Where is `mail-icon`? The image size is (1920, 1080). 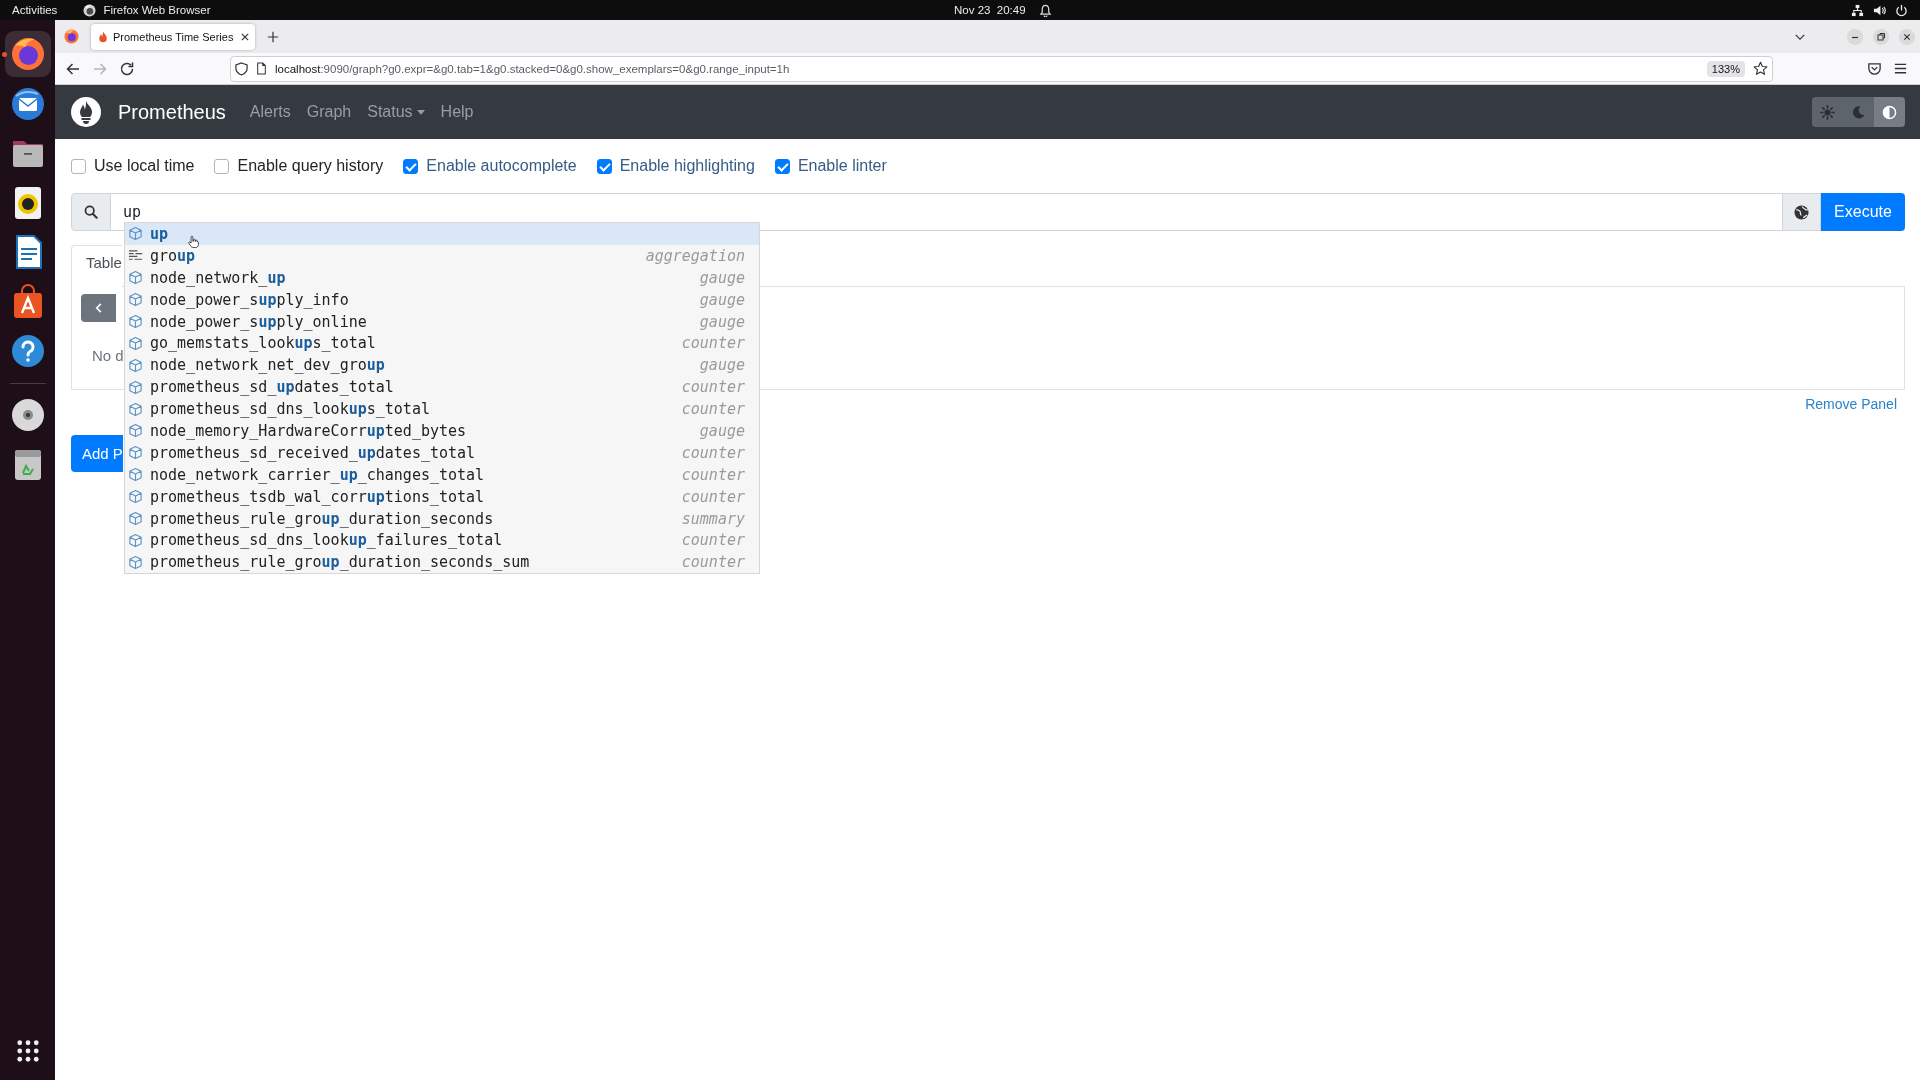
mail-icon is located at coordinates (27, 103).